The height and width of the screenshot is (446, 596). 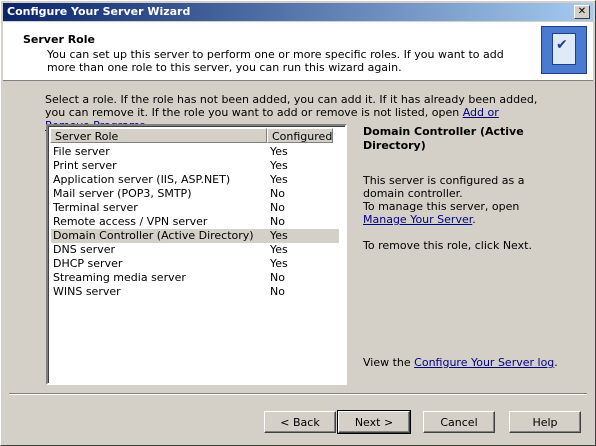 What do you see at coordinates (153, 235) in the screenshot?
I see `role-name: Domain Controller (Active Directory)` at bounding box center [153, 235].